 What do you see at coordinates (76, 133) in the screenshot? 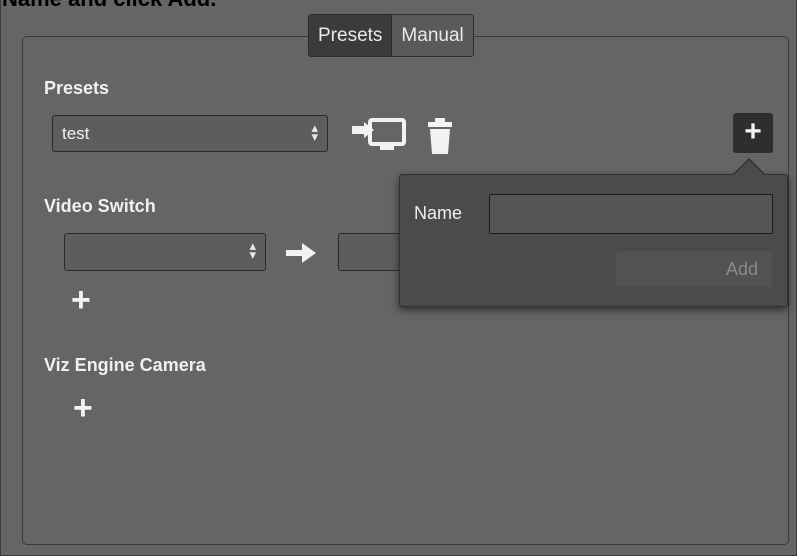
I see `preset-select-value: test` at bounding box center [76, 133].